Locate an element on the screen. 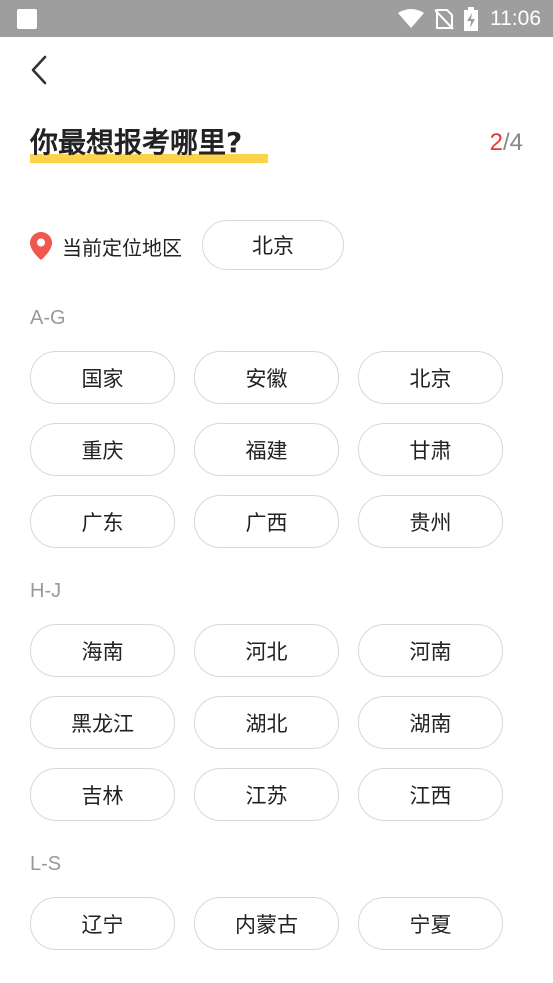 Image resolution: width=553 pixels, height=983 pixels. region-chip-hainan: 海南 is located at coordinates (102, 650).